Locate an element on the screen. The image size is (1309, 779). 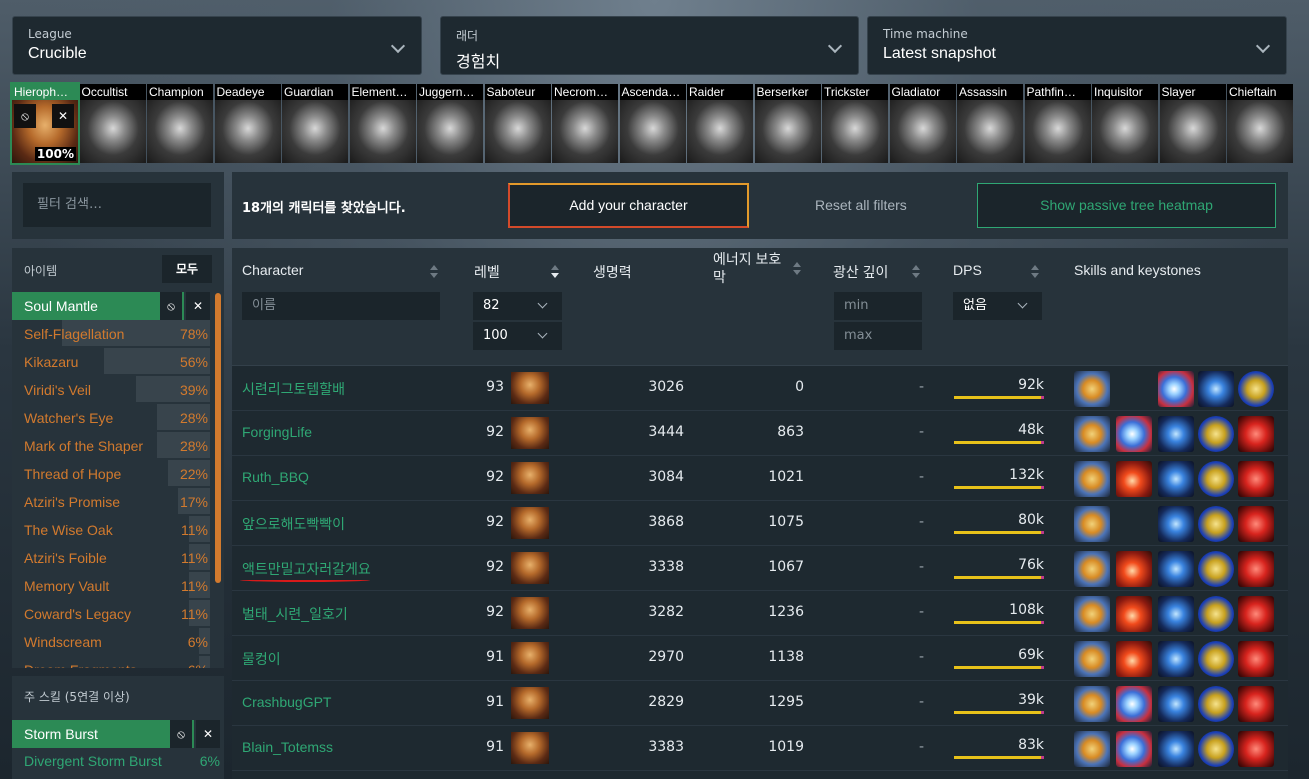
class-filter-2: Champion is located at coordinates (180, 123).